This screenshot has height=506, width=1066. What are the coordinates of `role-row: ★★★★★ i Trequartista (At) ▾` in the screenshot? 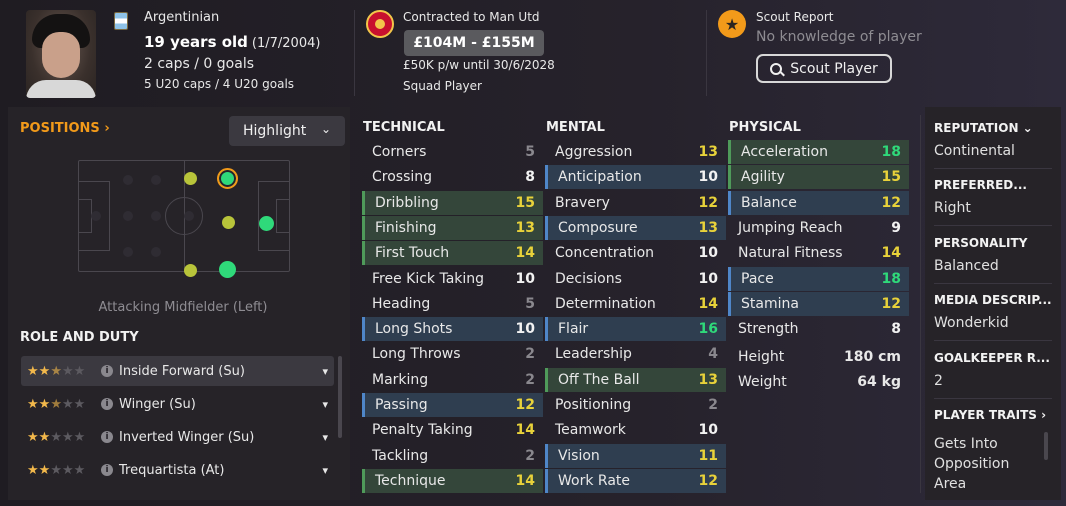 It's located at (177, 470).